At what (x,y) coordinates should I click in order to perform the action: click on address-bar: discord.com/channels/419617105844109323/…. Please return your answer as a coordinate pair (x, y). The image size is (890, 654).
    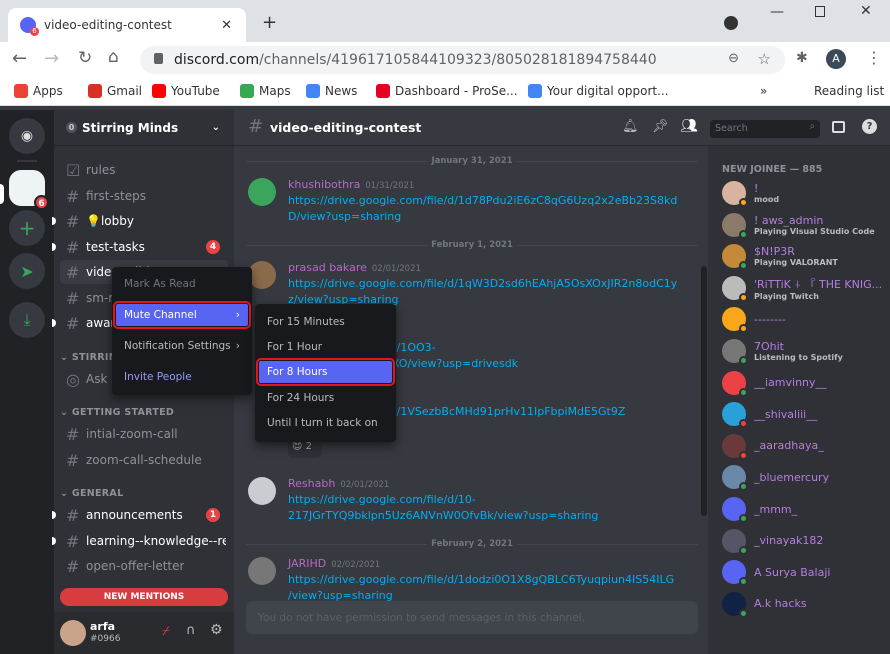
    Looking at the image, I should click on (462, 60).